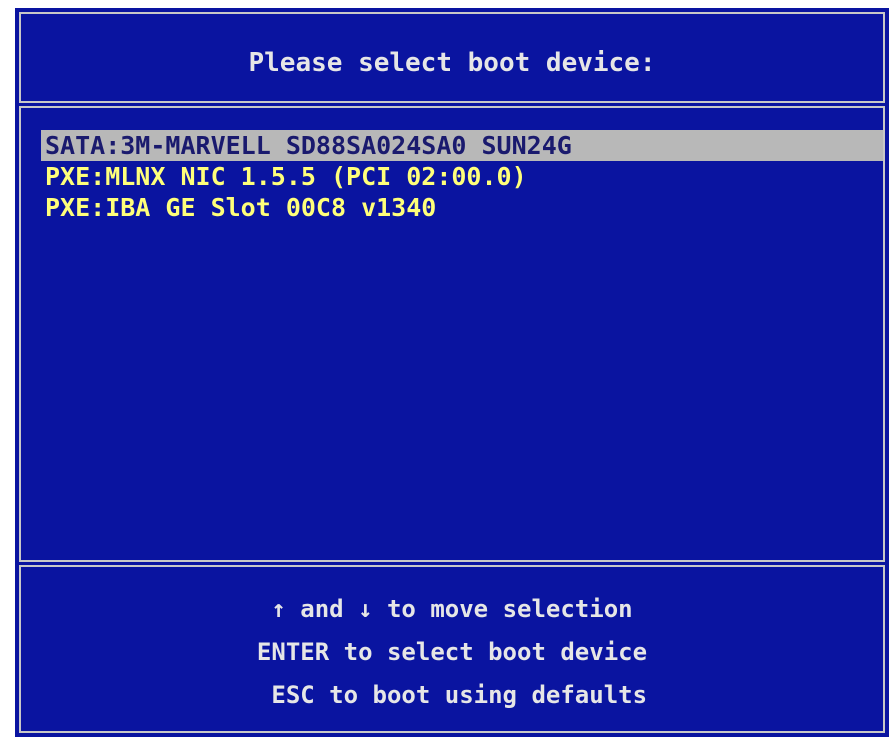 The width and height of the screenshot is (889, 737). Describe the element at coordinates (452, 104) in the screenshot. I see `header-divider` at that location.